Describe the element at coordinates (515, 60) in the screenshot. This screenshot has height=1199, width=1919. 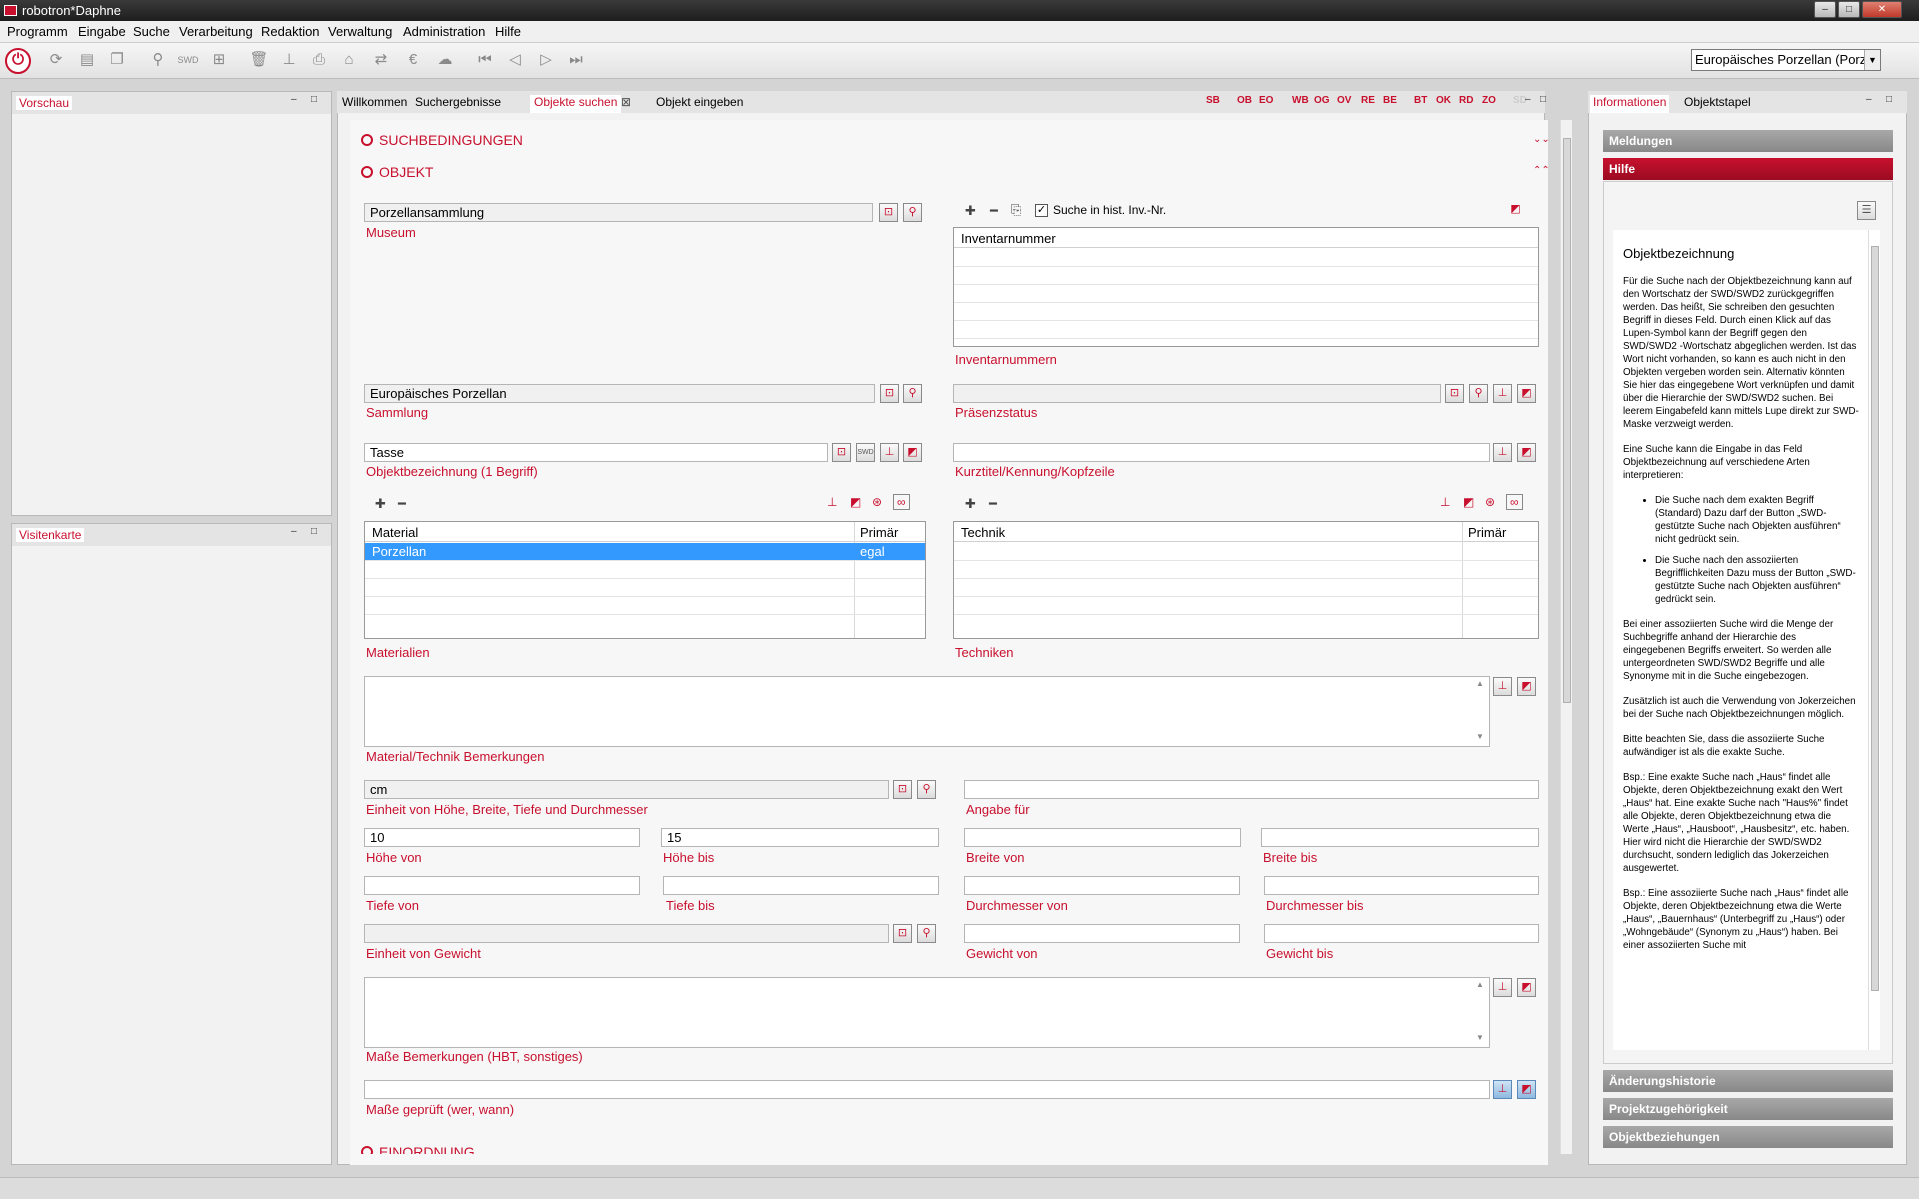
I see `prev-record-icon: ◁` at that location.